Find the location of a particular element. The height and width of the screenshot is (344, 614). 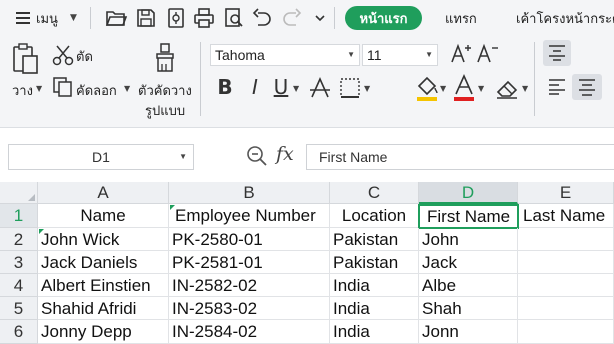

cell-e6 is located at coordinates (566, 332).